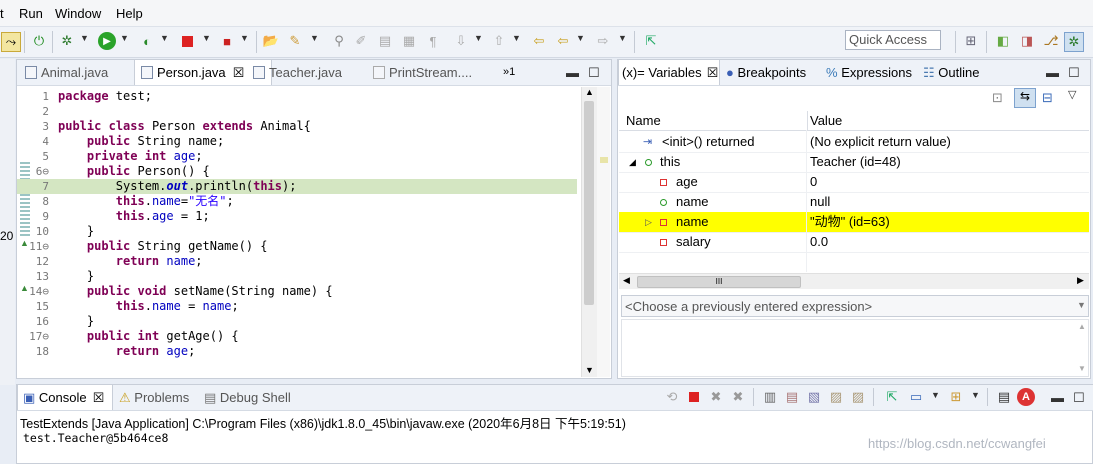 The width and height of the screenshot is (1093, 464). What do you see at coordinates (295, 41) in the screenshot?
I see `wand-icon: ✎` at bounding box center [295, 41].